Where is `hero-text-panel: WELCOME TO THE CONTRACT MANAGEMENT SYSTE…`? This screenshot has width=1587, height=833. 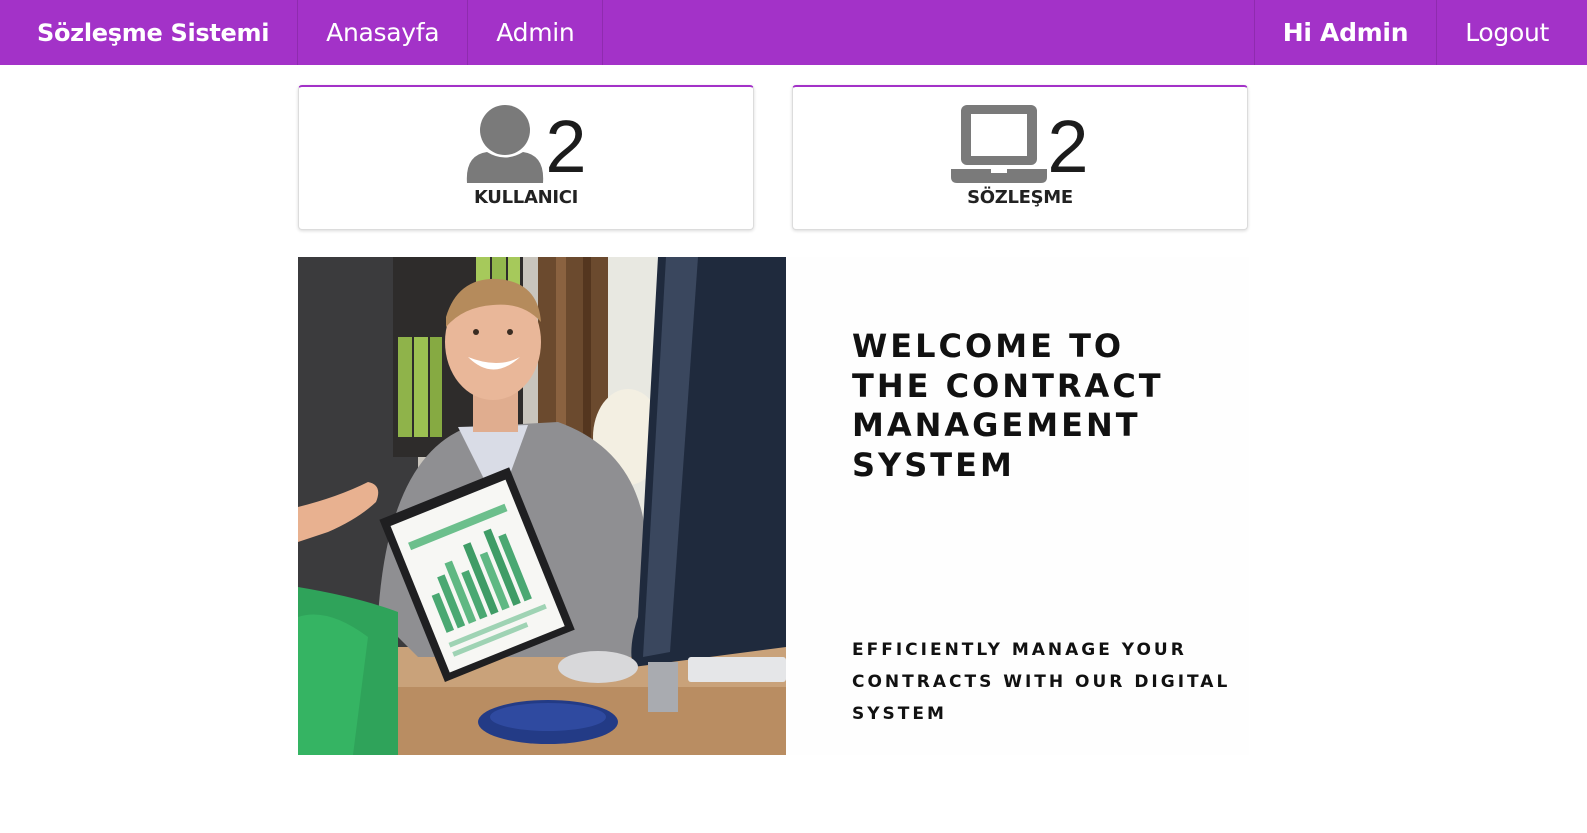 hero-text-panel: WELCOME TO THE CONTRACT MANAGEMENT SYSTE… is located at coordinates (1050, 506).